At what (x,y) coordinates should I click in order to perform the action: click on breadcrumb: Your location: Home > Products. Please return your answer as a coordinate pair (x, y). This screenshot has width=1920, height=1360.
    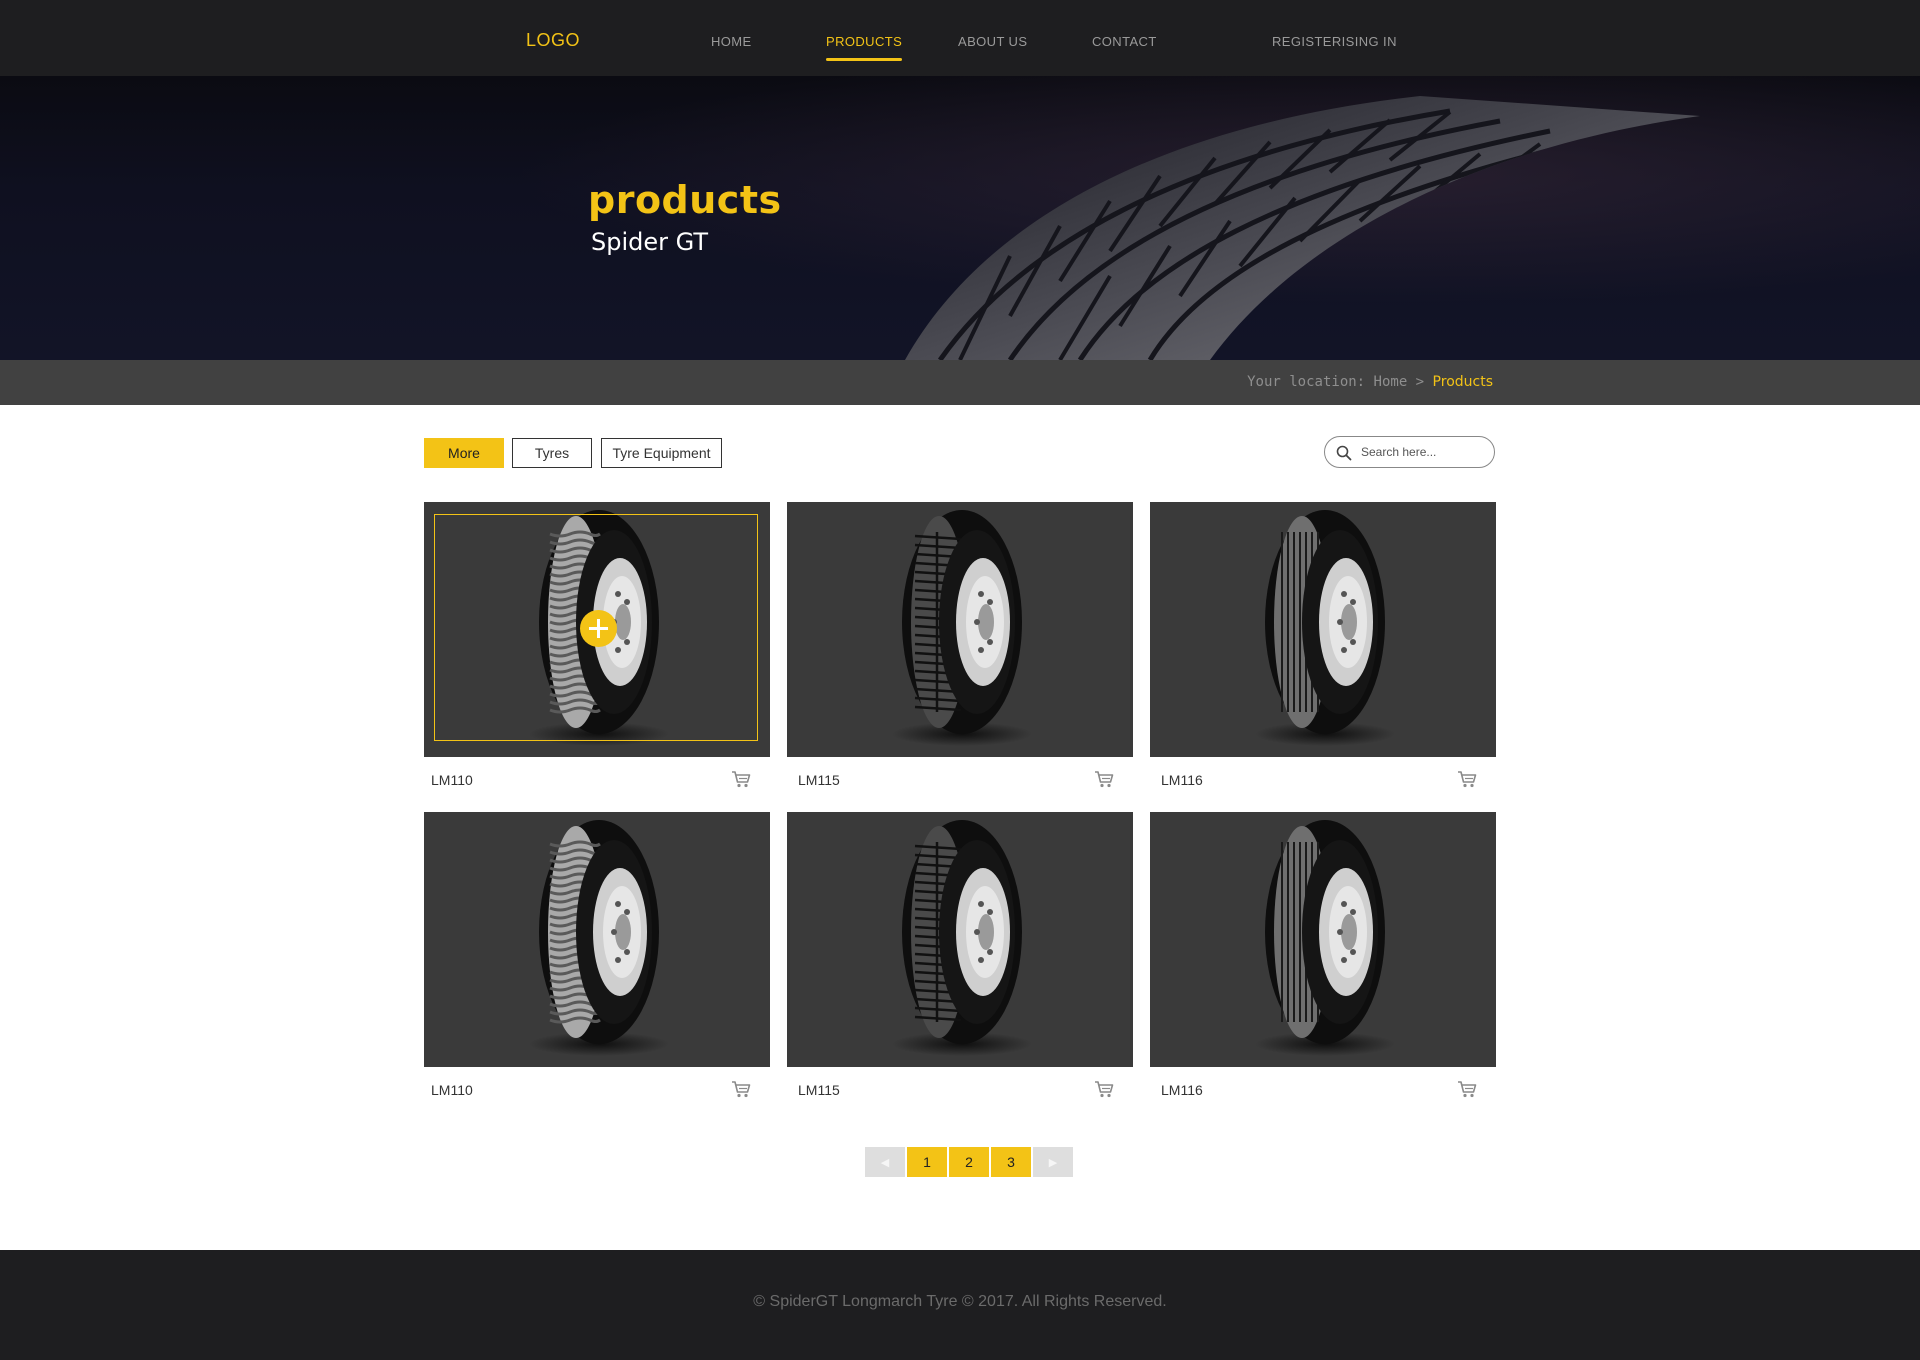
    Looking at the image, I should click on (1370, 382).